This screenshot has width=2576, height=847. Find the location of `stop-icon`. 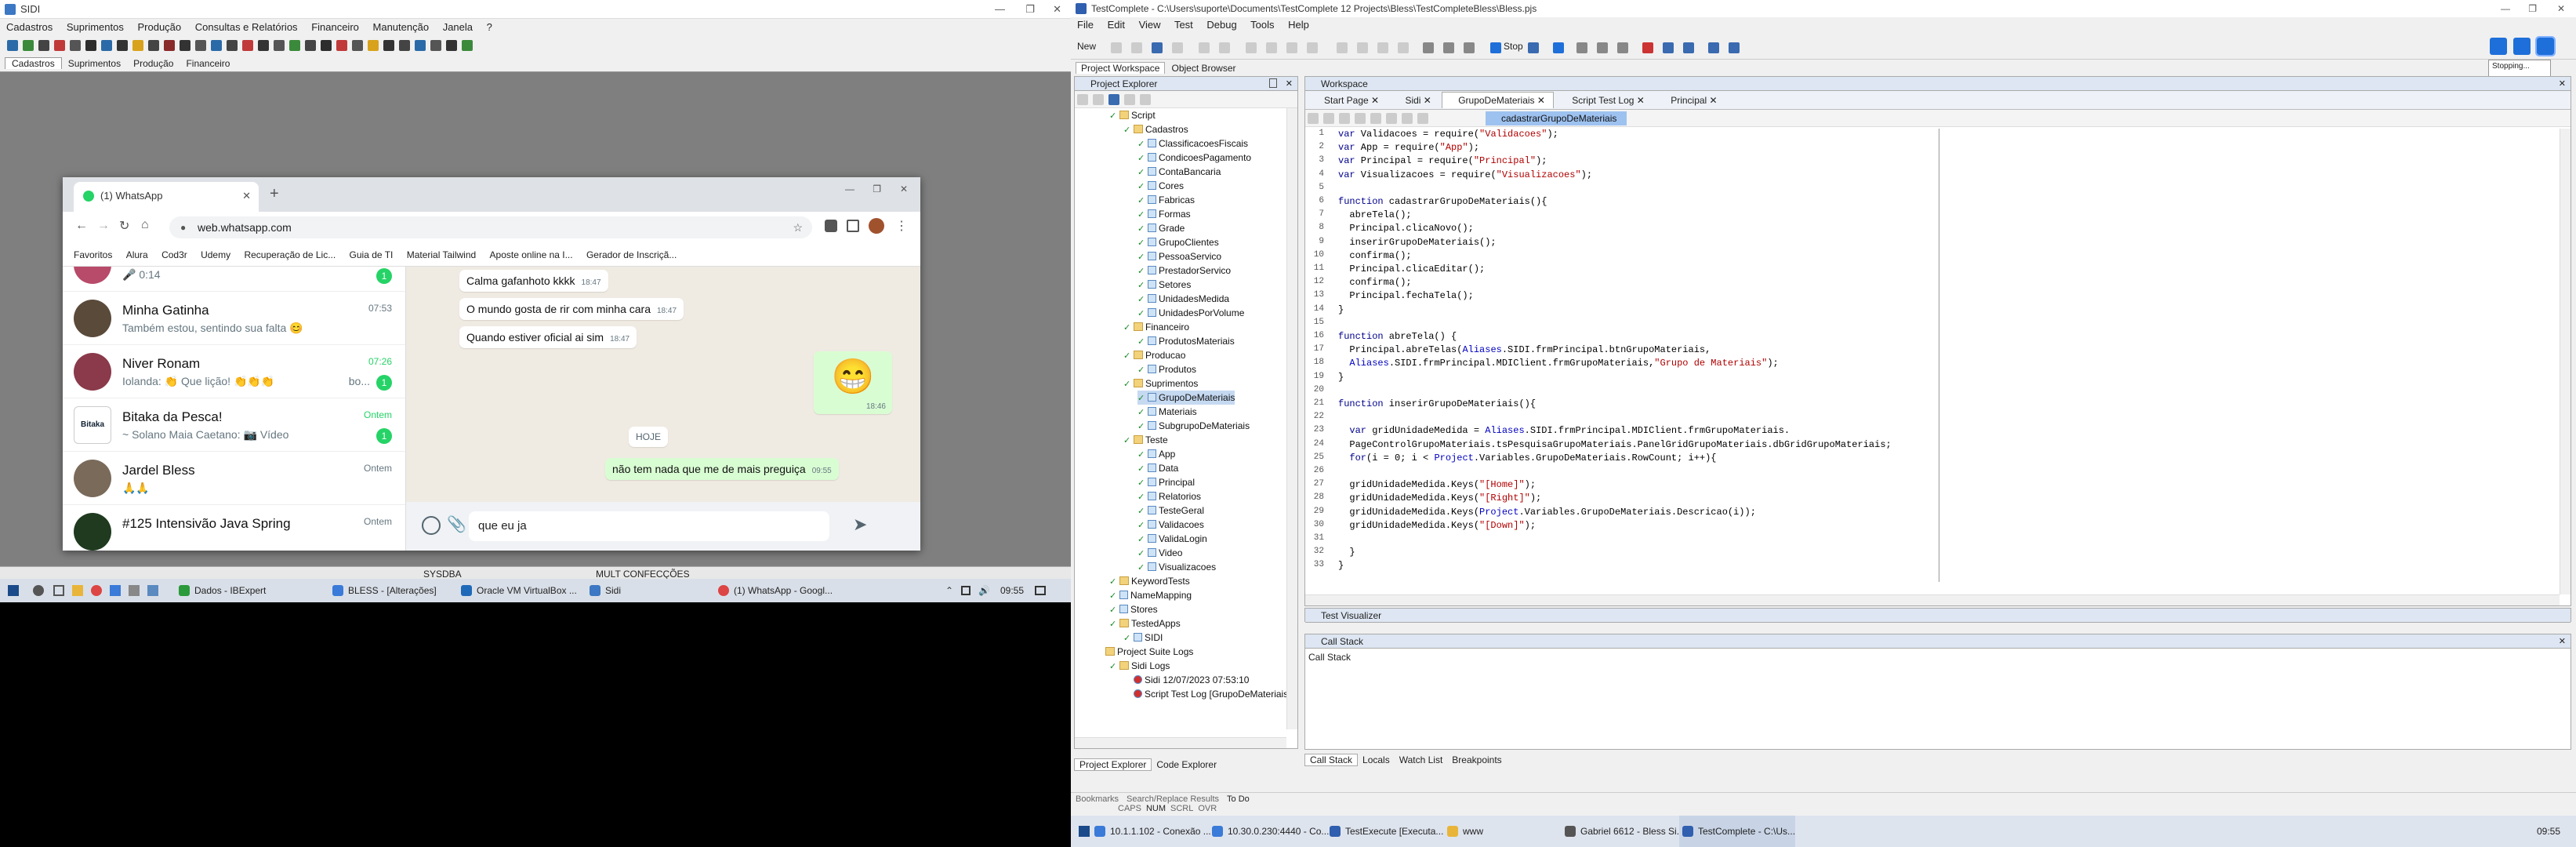

stop-icon is located at coordinates (1495, 47).